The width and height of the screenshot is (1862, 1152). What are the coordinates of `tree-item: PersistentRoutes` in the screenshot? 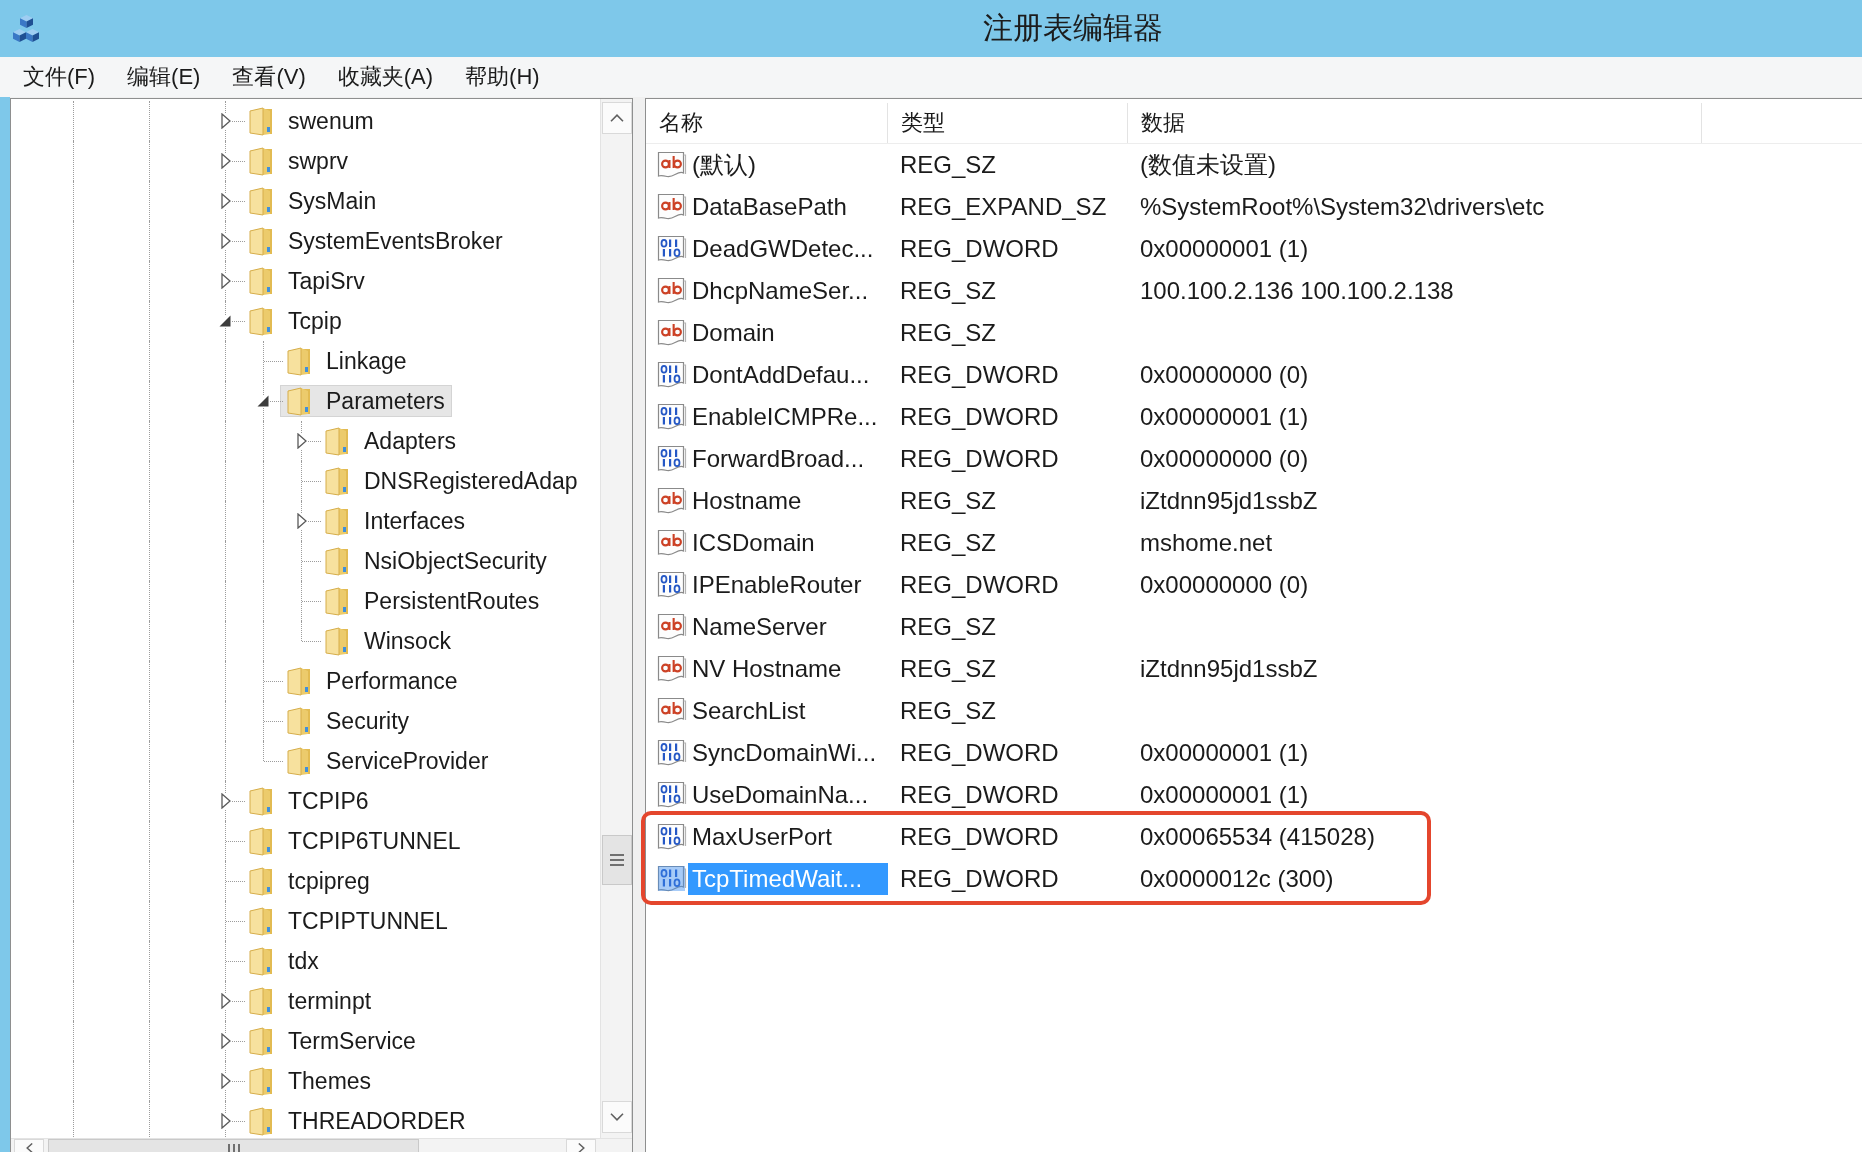 It's located at (432, 601).